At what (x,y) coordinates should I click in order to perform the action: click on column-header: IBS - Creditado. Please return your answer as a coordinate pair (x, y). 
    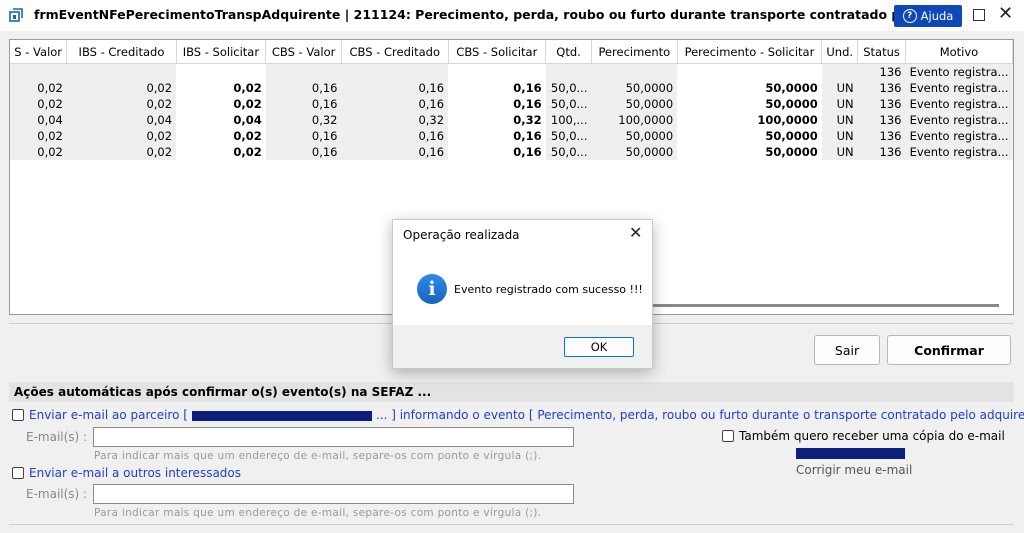
    Looking at the image, I should click on (121, 52).